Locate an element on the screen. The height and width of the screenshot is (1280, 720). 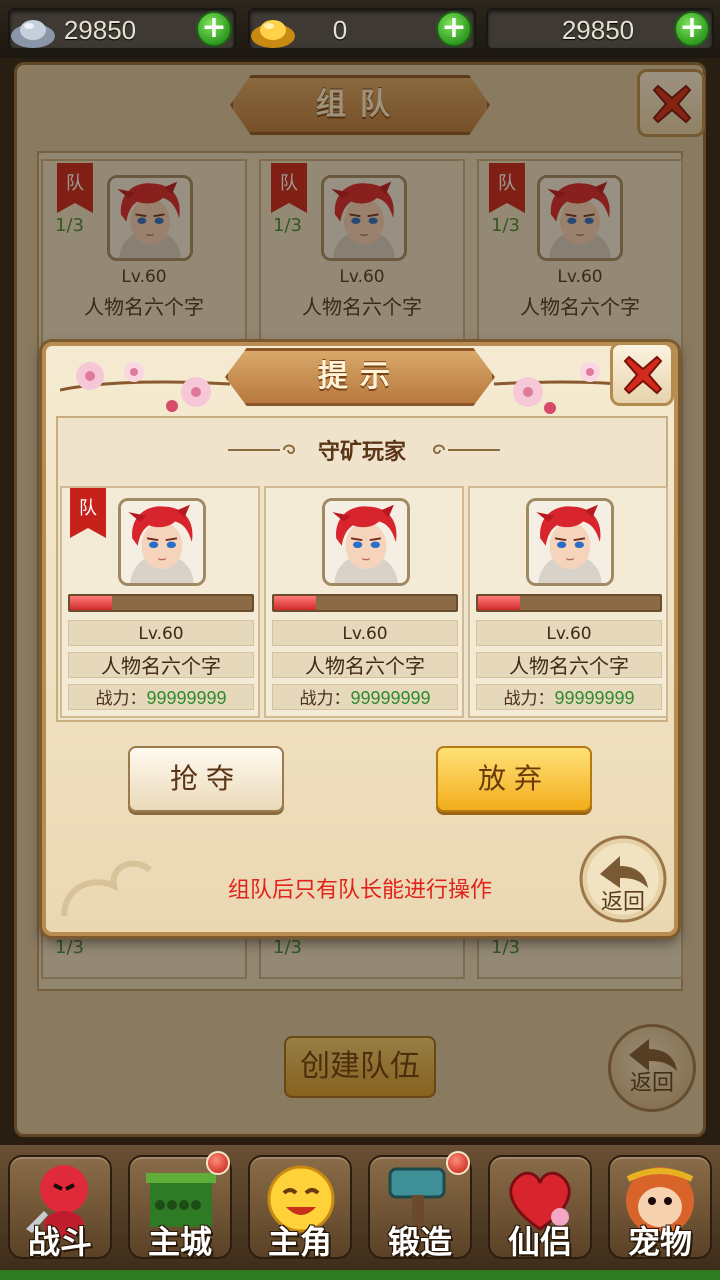
nav-label: 主角 is located at coordinates (299, 1242).